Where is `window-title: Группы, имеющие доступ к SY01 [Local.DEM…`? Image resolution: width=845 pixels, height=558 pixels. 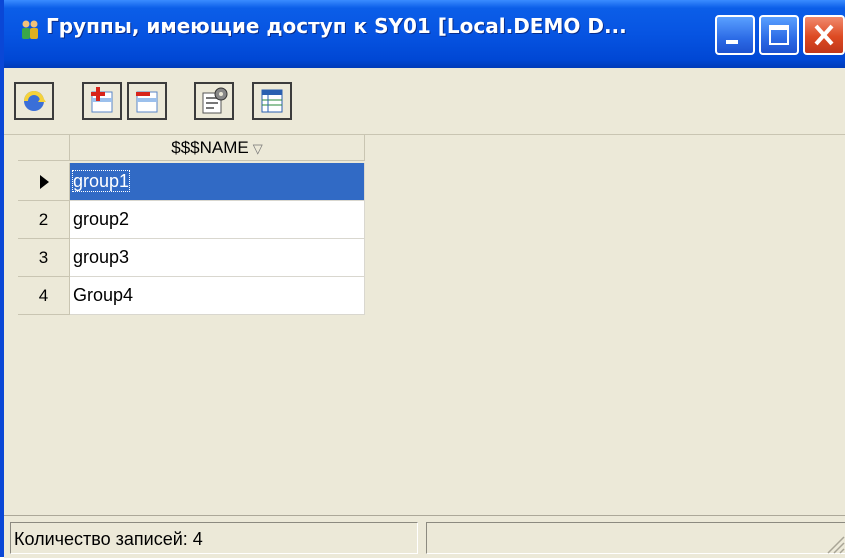 window-title: Группы, имеющие доступ к SY01 [Local.DEM… is located at coordinates (336, 26).